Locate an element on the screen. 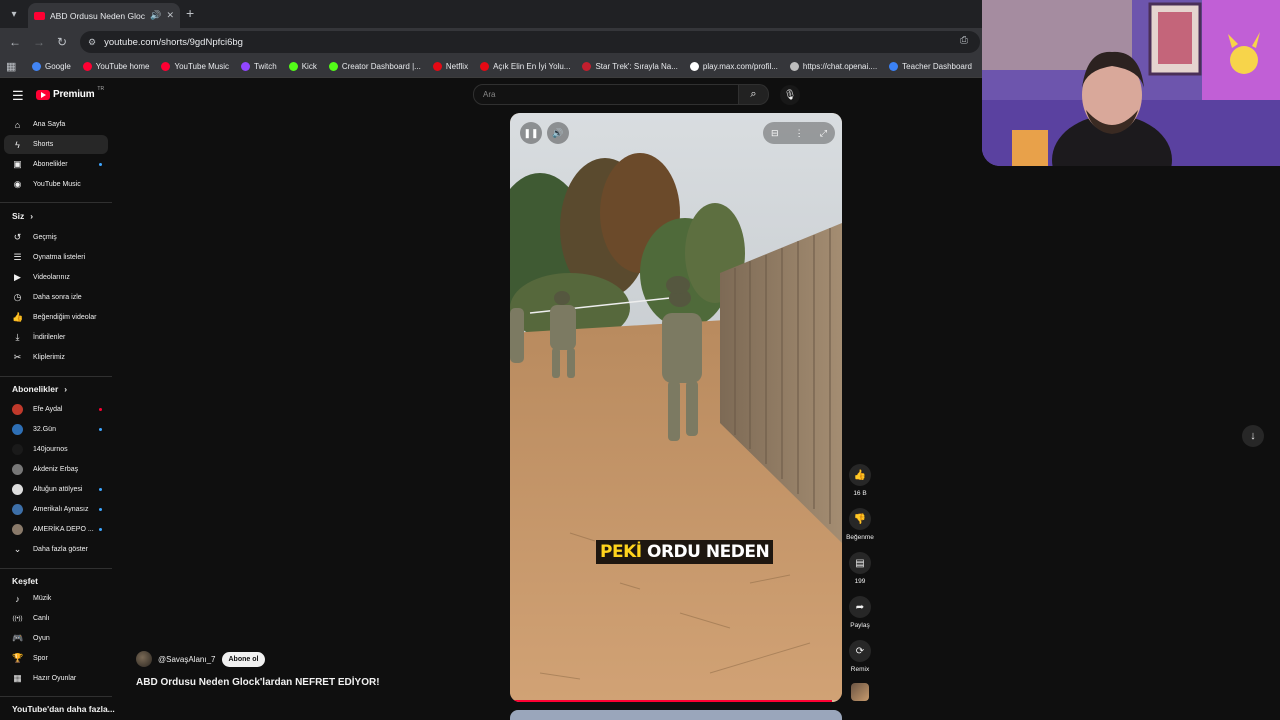  menu-icon: ☰ is located at coordinates (18, 96).